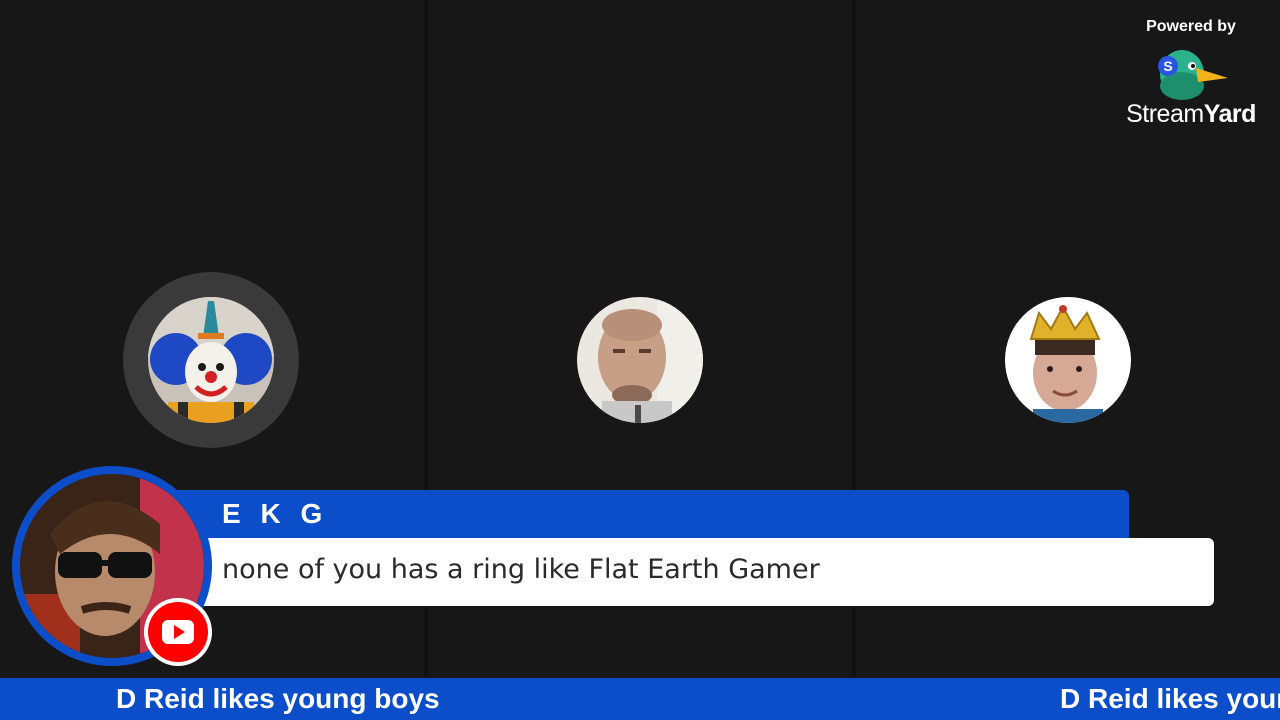  What do you see at coordinates (1068, 360) in the screenshot?
I see `crown-avatar` at bounding box center [1068, 360].